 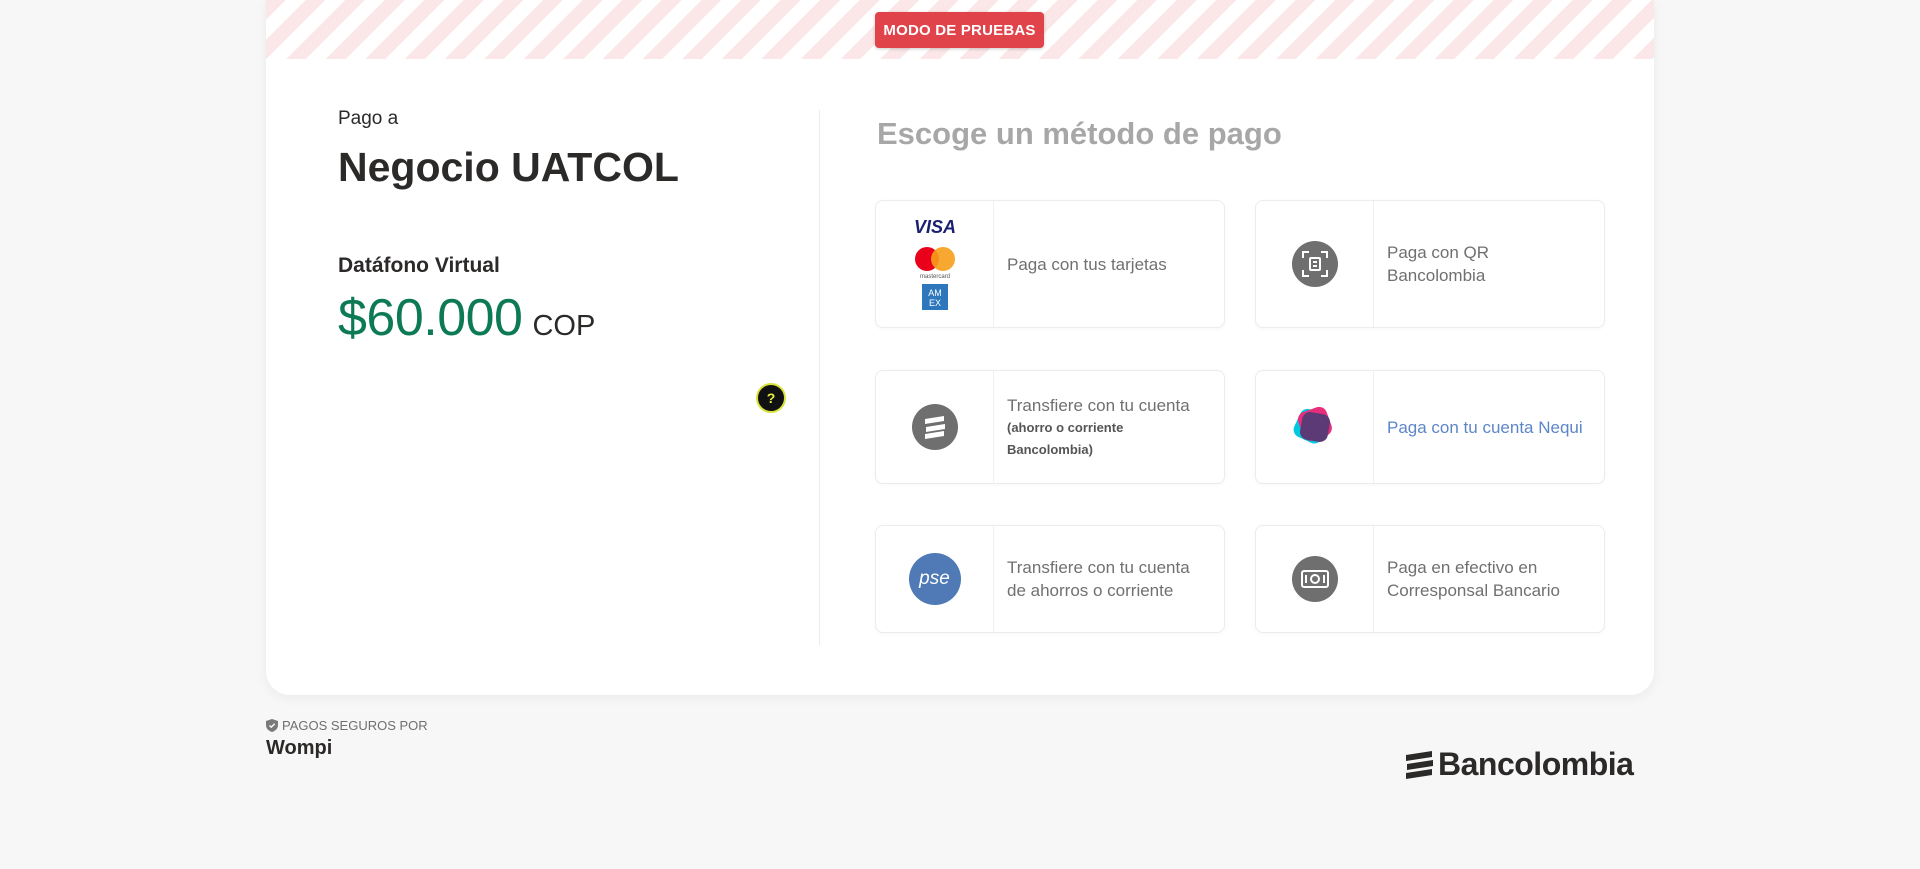 What do you see at coordinates (508, 167) in the screenshot?
I see `merchant-name: Negocio UATCOL` at bounding box center [508, 167].